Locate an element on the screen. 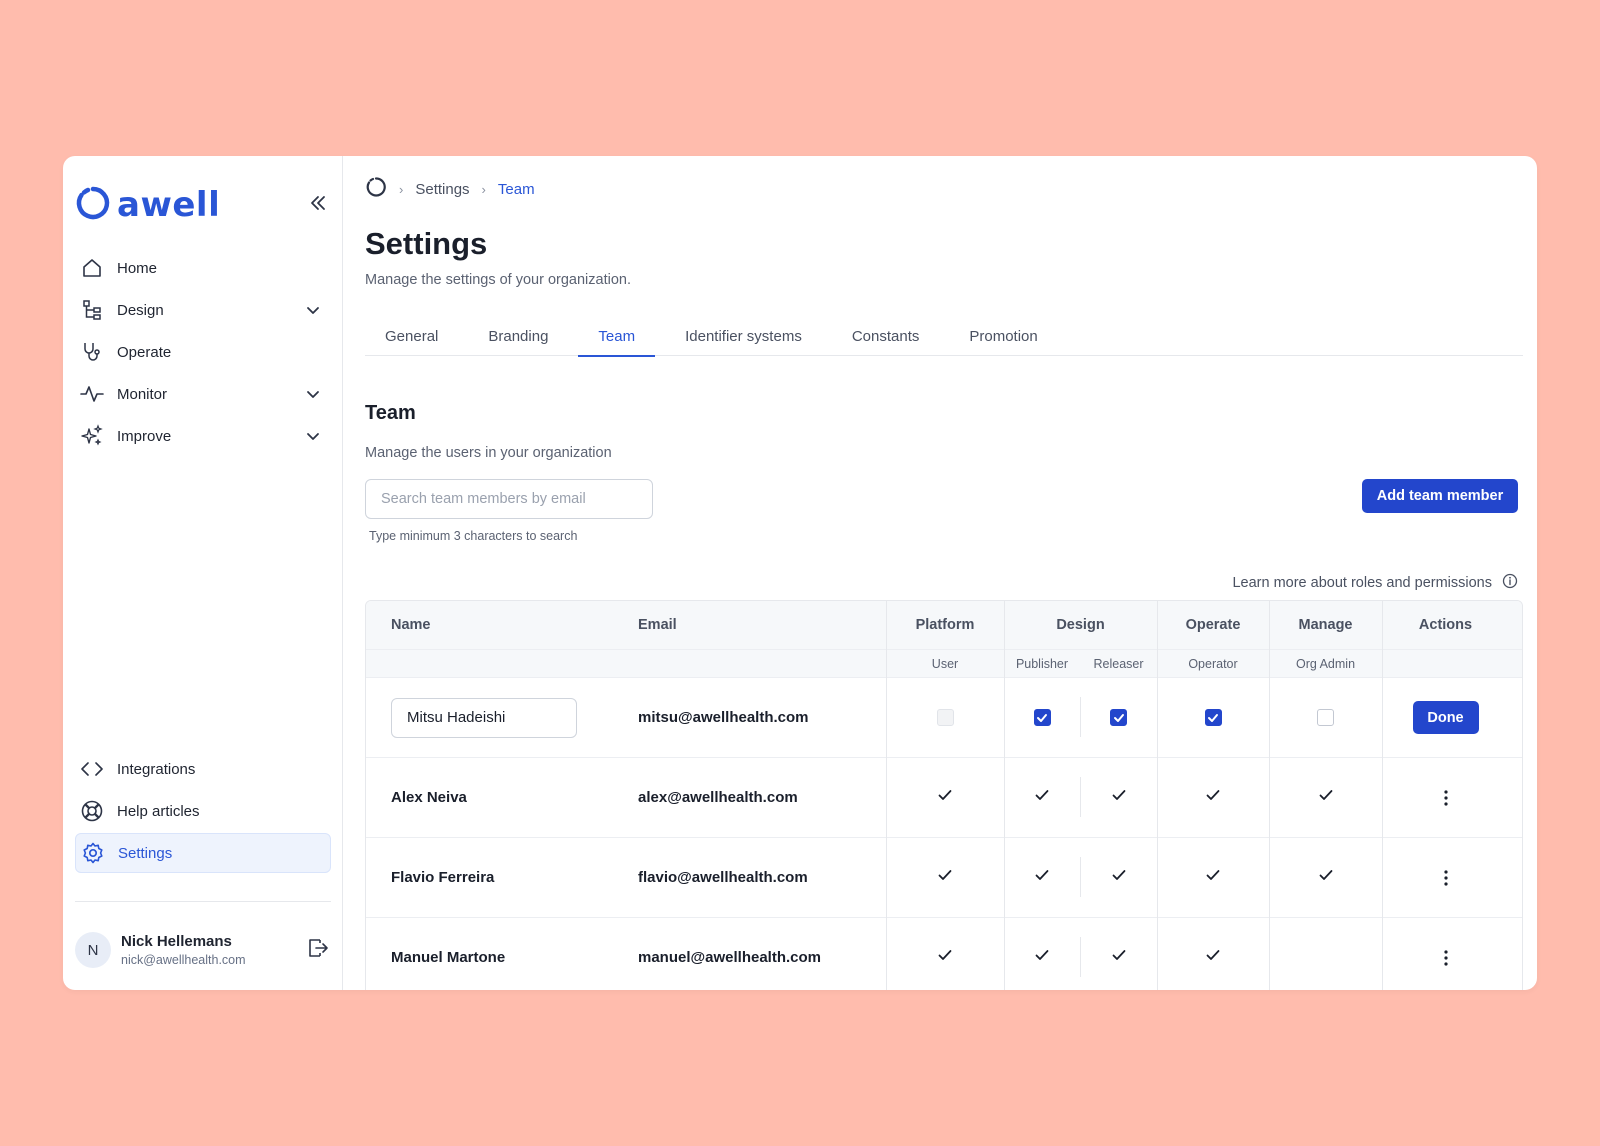  avatar: N is located at coordinates (93, 950).